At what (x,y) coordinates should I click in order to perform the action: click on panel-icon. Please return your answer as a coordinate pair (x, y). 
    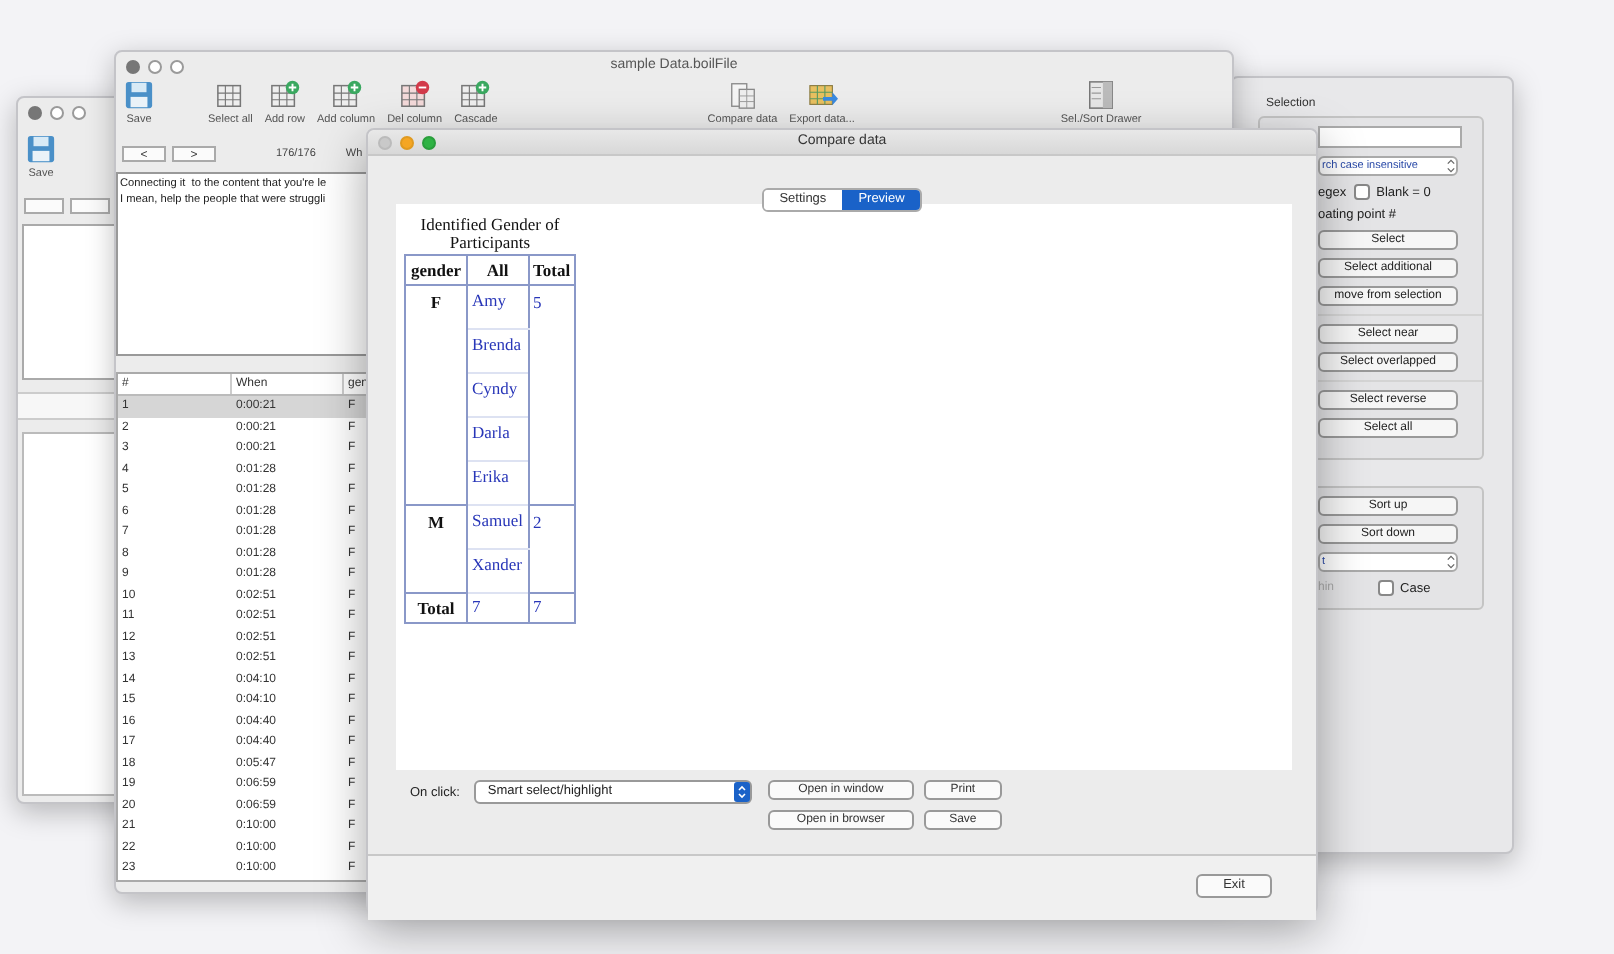
    Looking at the image, I should click on (1101, 95).